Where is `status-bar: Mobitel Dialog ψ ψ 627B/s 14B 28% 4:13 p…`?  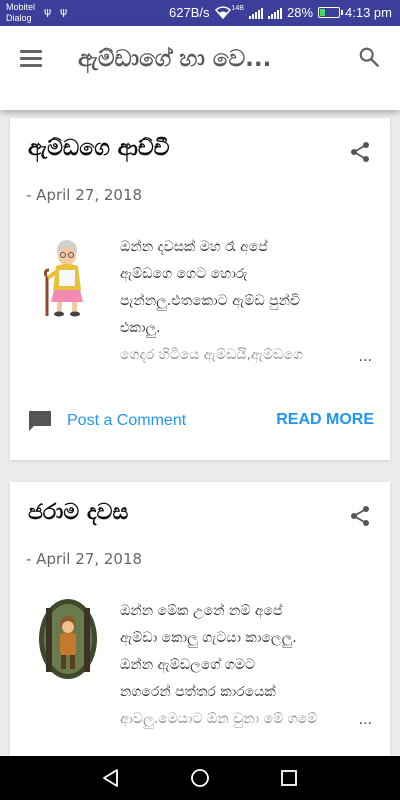
status-bar: Mobitel Dialog ψ ψ 627B/s 14B 28% 4:13 p… is located at coordinates (200, 13).